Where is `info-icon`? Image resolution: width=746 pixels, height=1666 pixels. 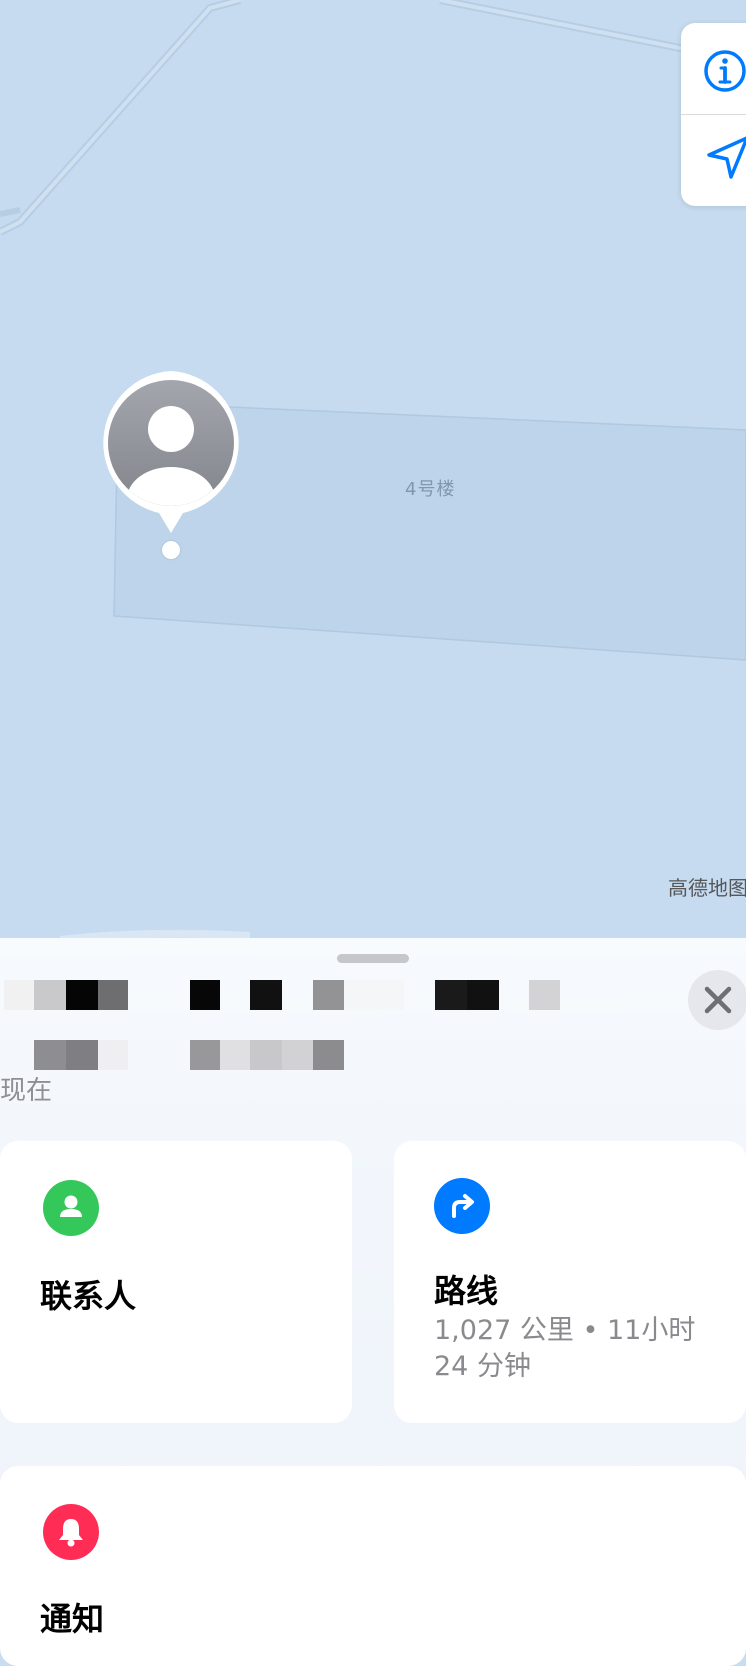 info-icon is located at coordinates (725, 71).